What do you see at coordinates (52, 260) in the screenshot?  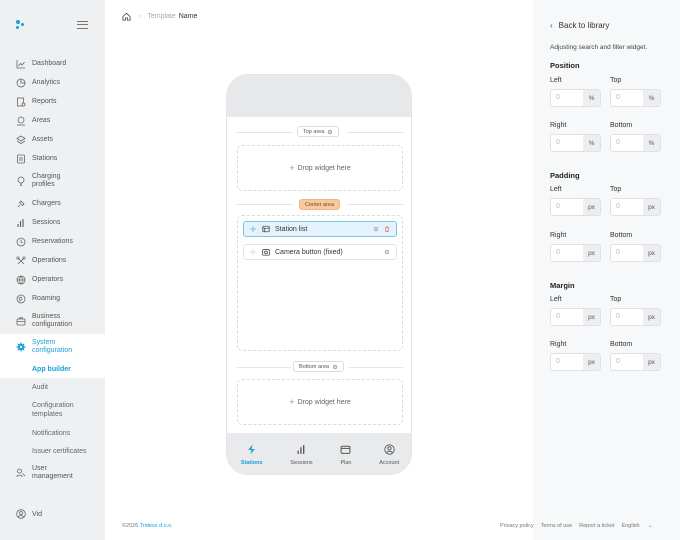 I see `sidebar-item-operations: Operations` at bounding box center [52, 260].